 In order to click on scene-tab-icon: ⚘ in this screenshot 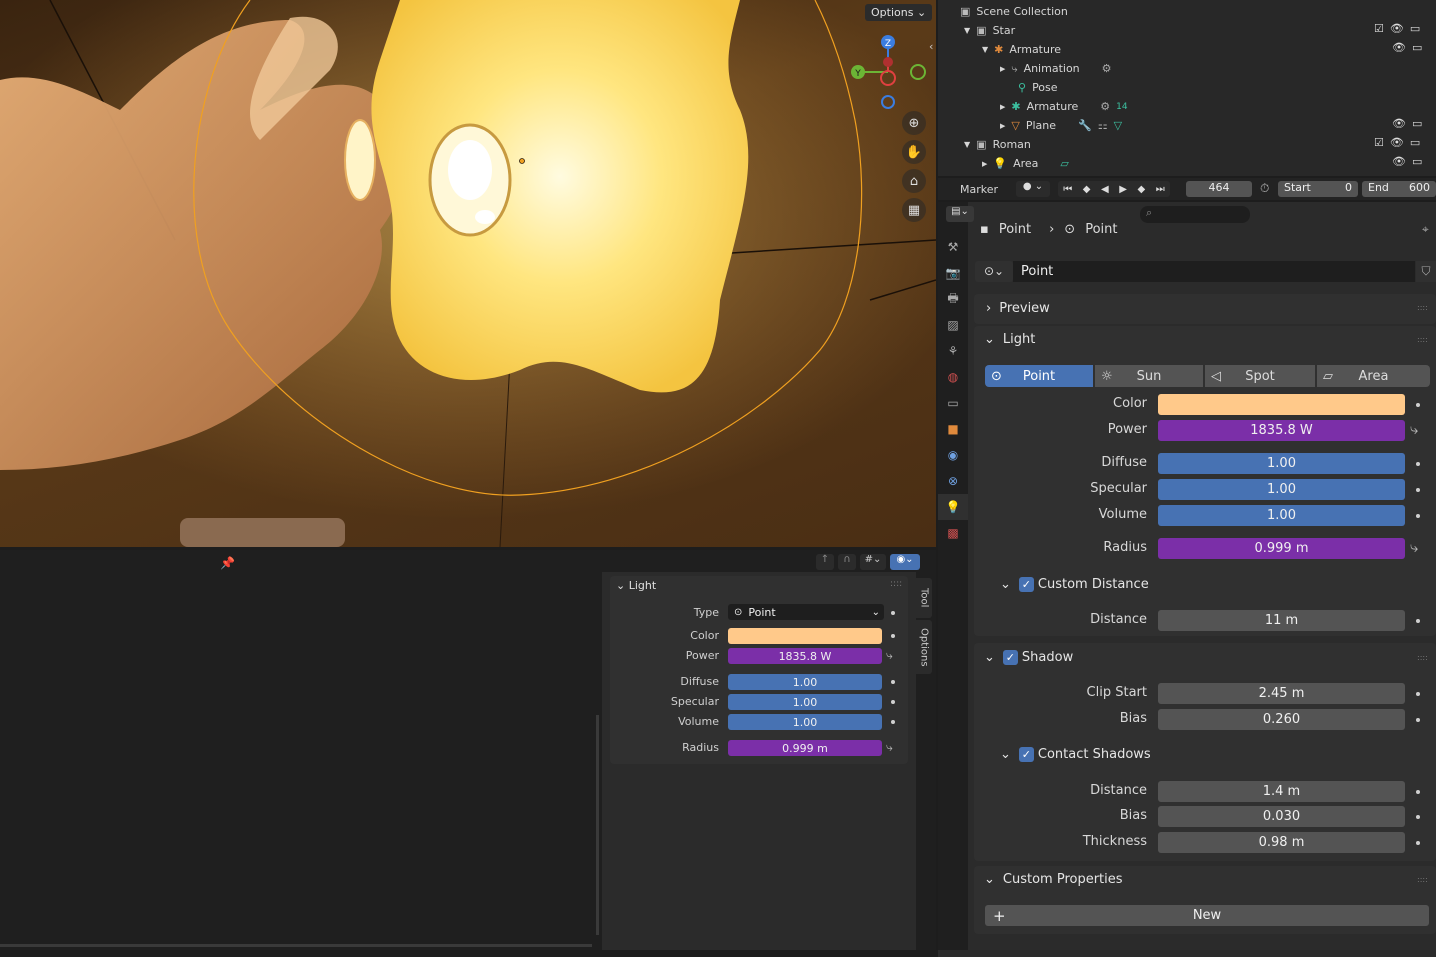, I will do `click(953, 351)`.